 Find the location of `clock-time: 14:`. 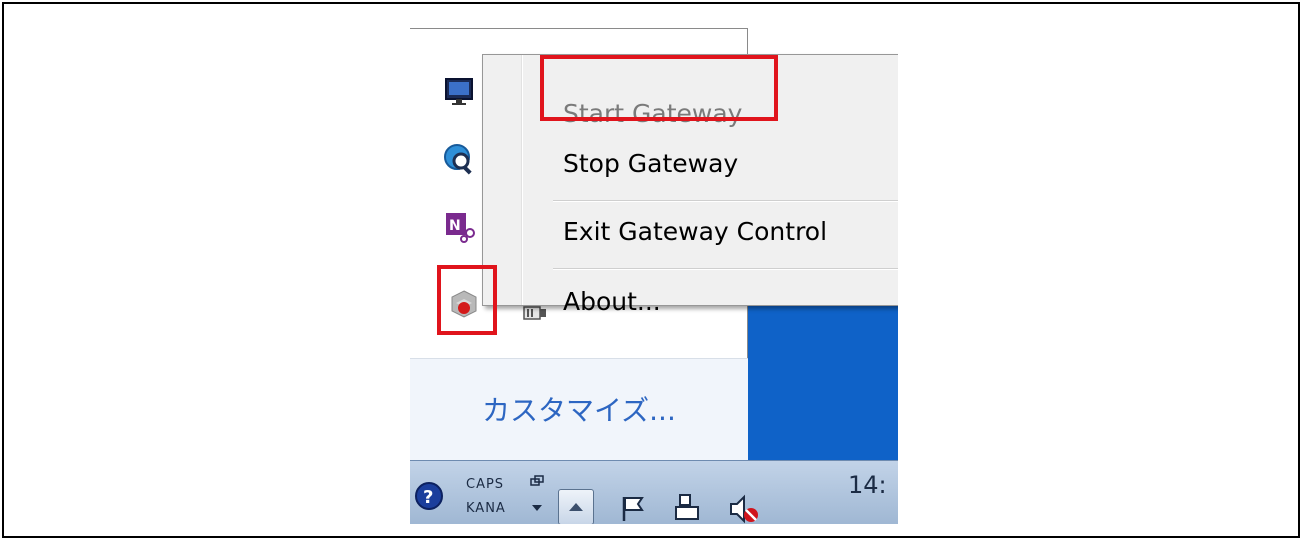

clock-time: 14: is located at coordinates (867, 485).